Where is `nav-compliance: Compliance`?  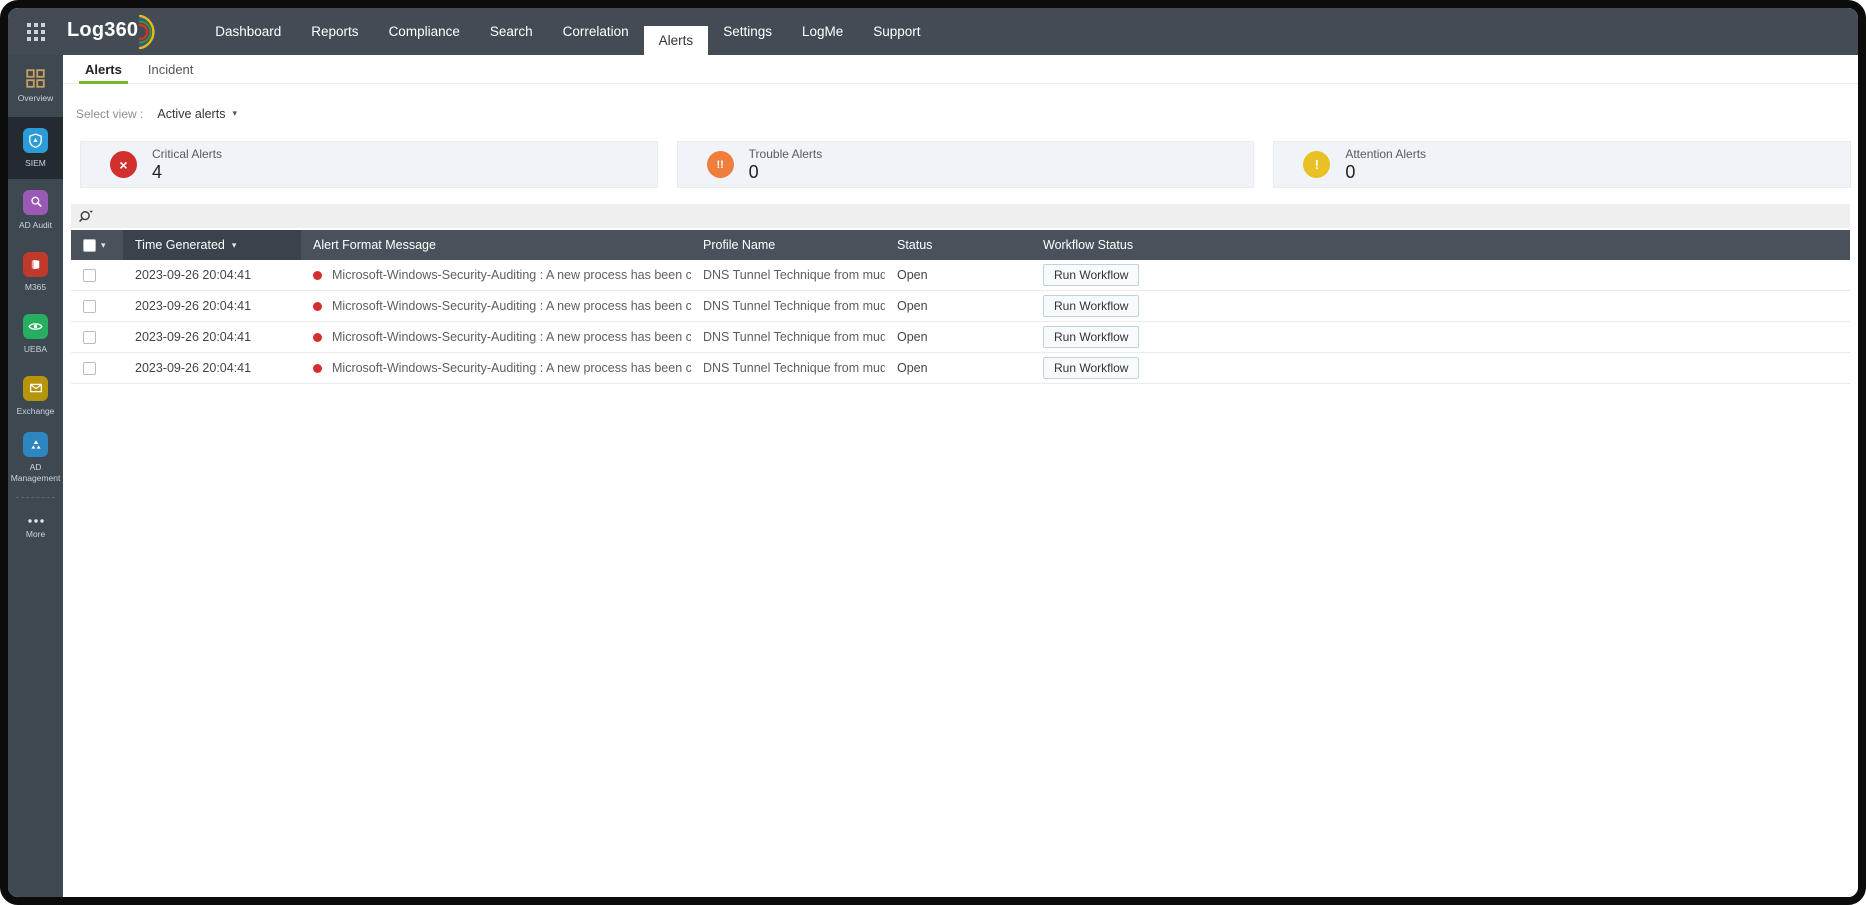
nav-compliance: Compliance is located at coordinates (424, 31).